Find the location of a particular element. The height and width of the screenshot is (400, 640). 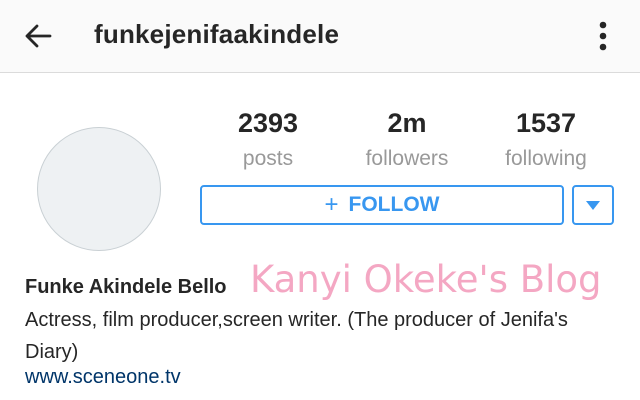

suggested-dropdown-button is located at coordinates (593, 205).